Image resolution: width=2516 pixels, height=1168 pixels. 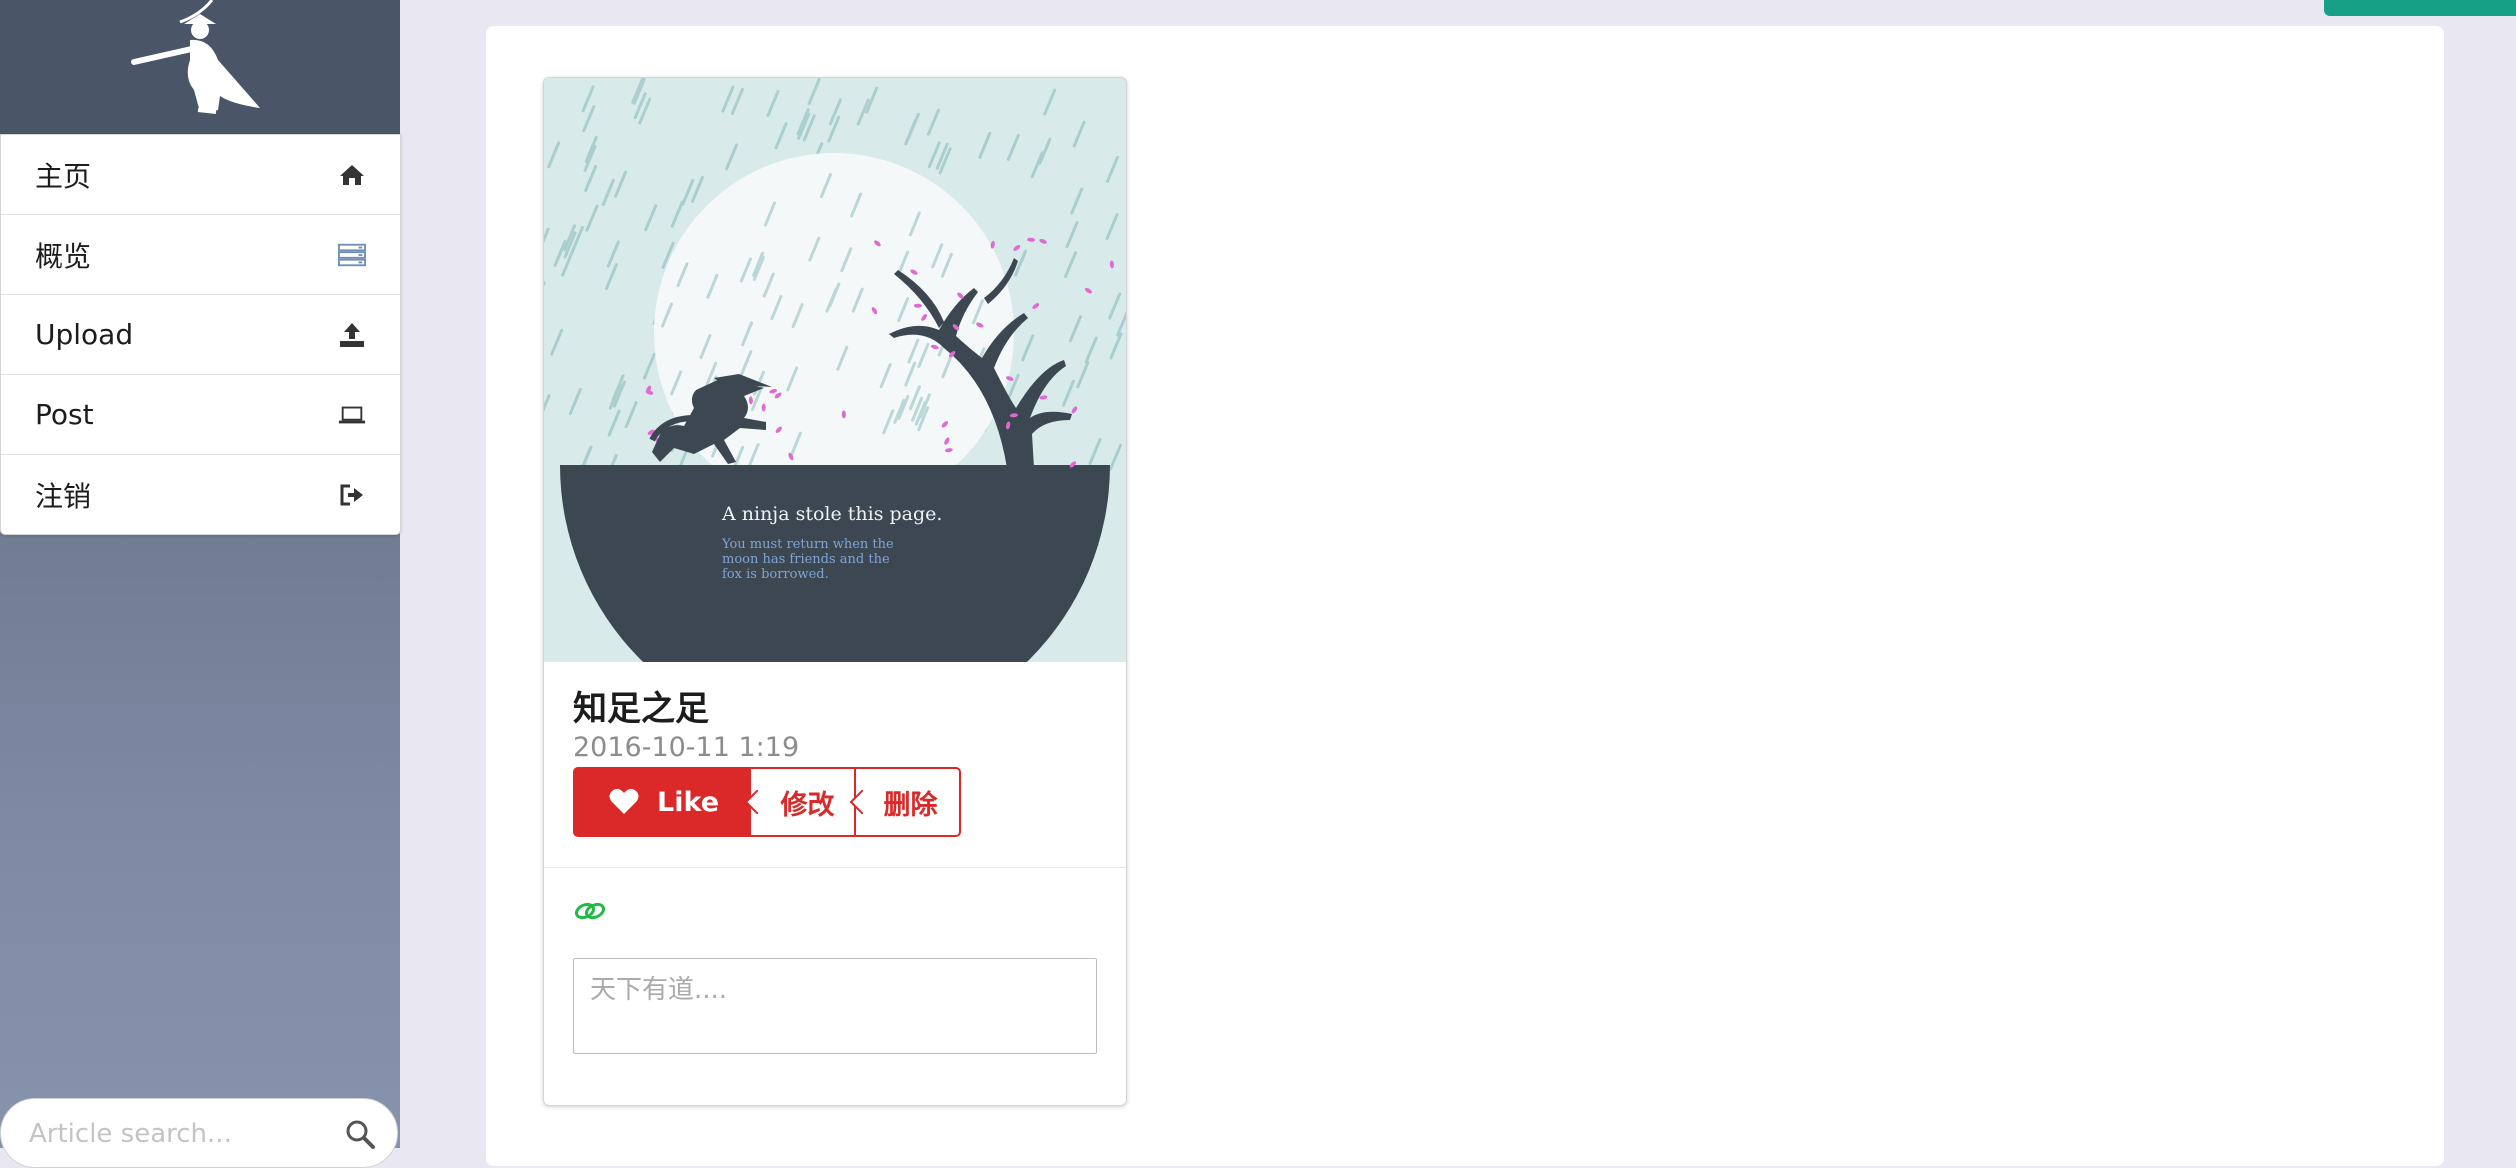 I want to click on sign-out-icon, so click(x=352, y=495).